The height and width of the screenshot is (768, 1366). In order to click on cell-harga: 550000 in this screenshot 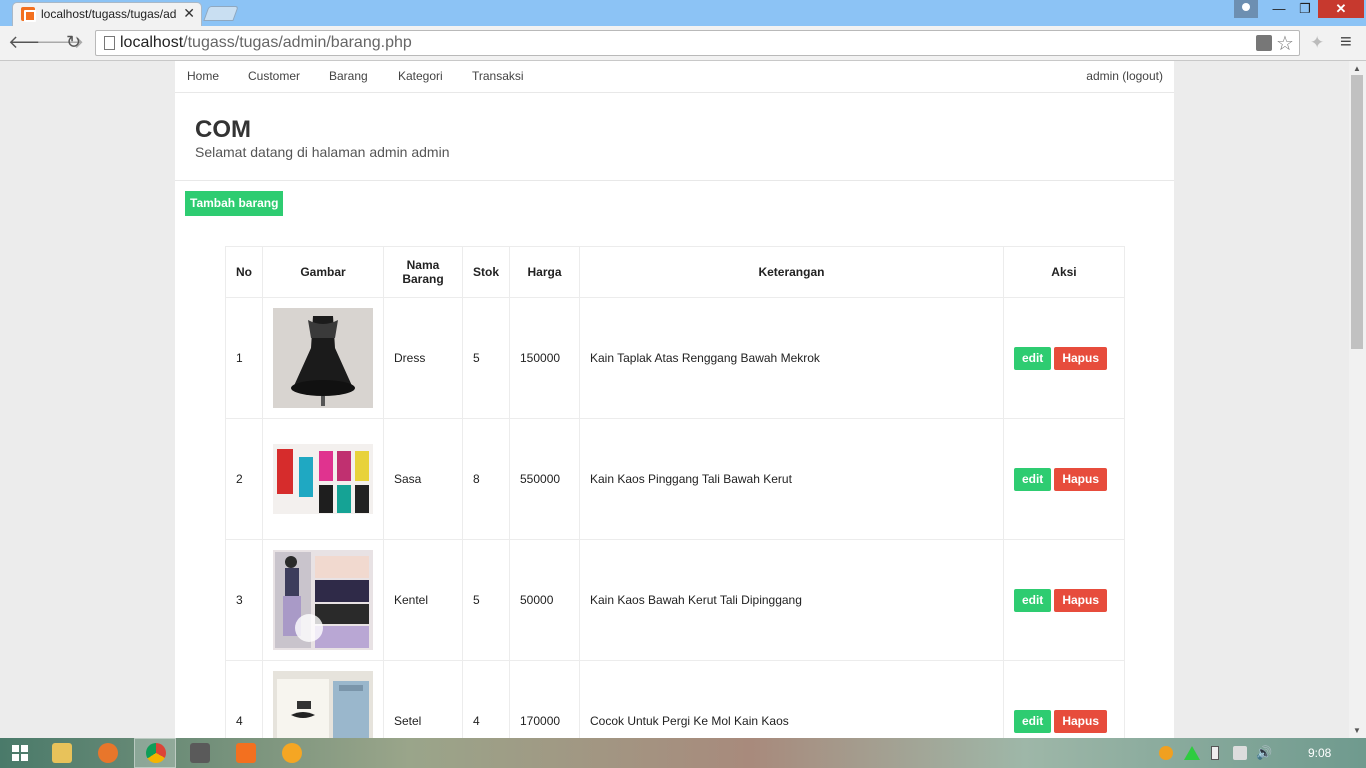, I will do `click(544, 479)`.